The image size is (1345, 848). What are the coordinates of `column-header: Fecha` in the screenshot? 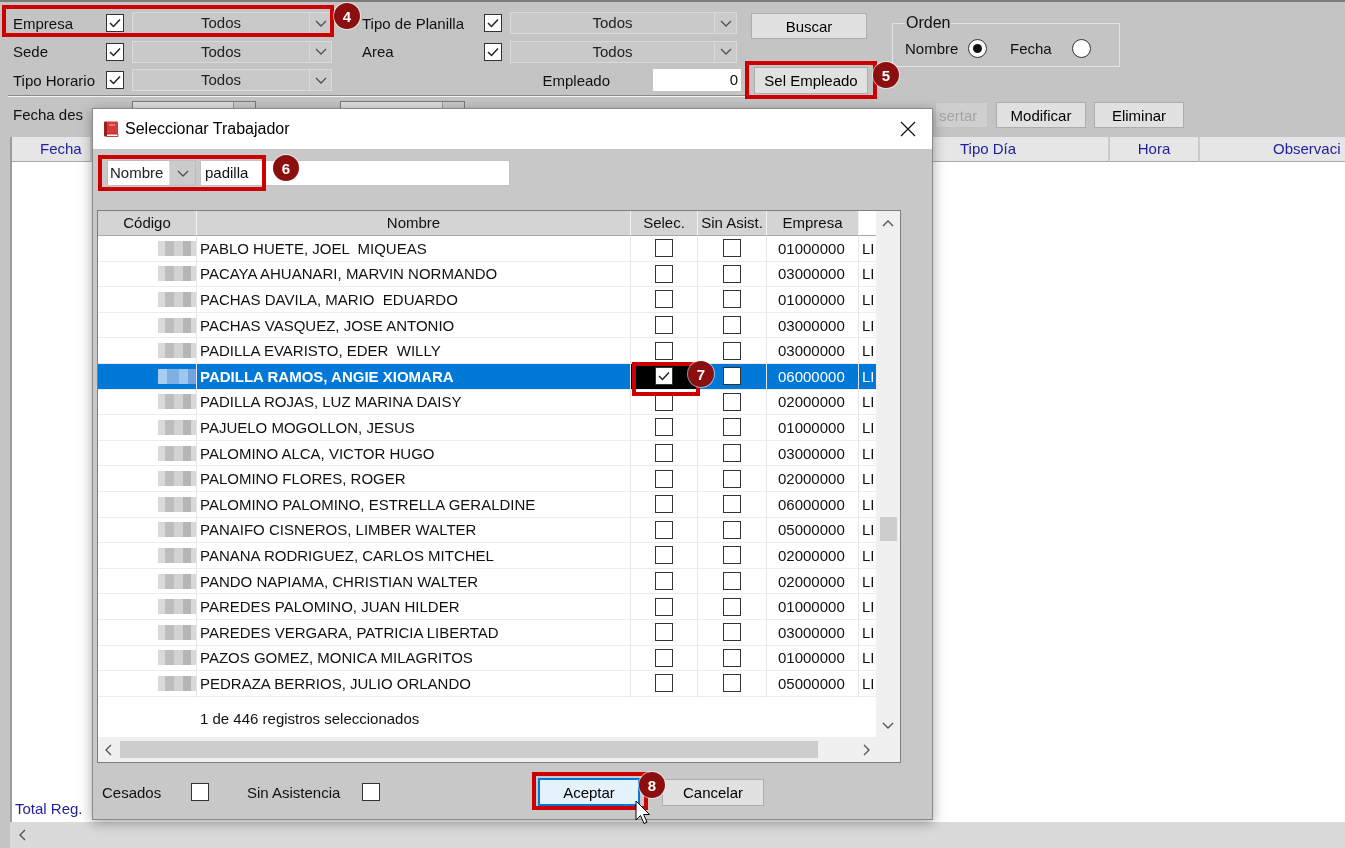 It's located at (52, 149).